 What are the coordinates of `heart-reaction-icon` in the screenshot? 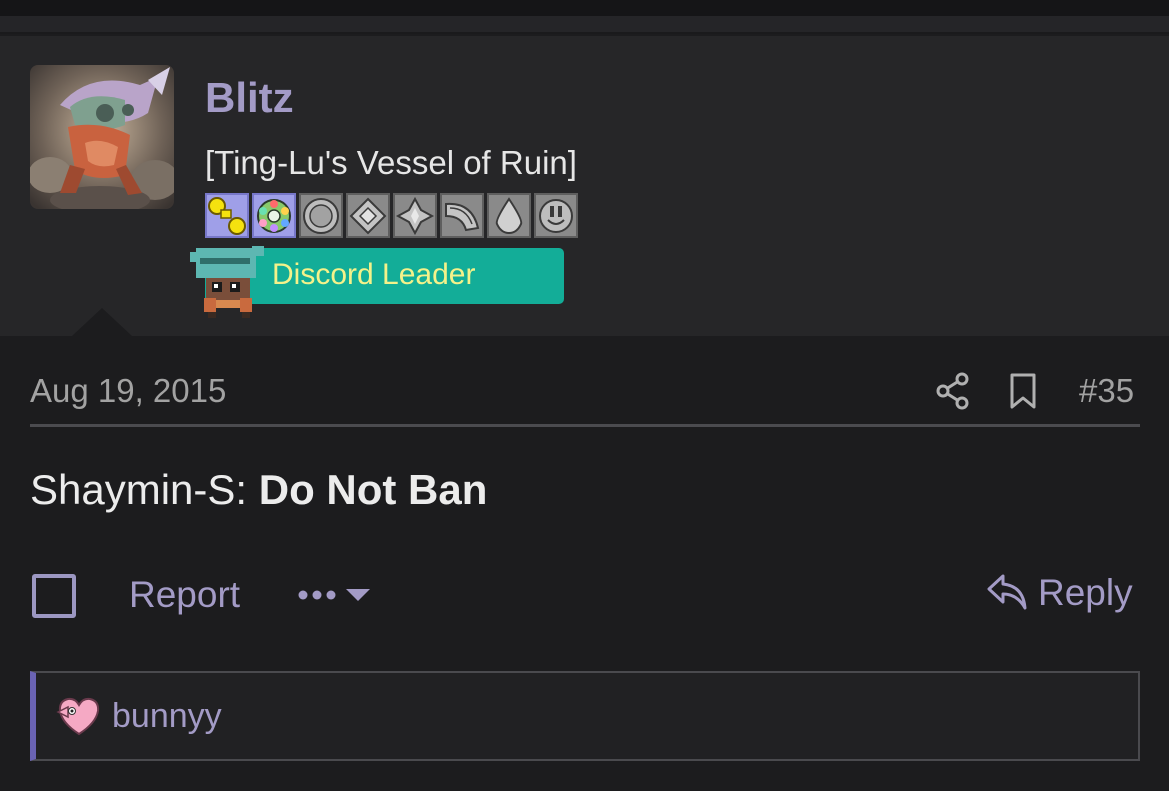 It's located at (79, 716).